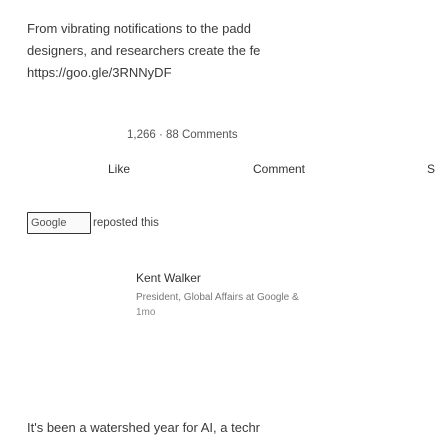 The image size is (448, 448). I want to click on like-button: Like, so click(119, 169).